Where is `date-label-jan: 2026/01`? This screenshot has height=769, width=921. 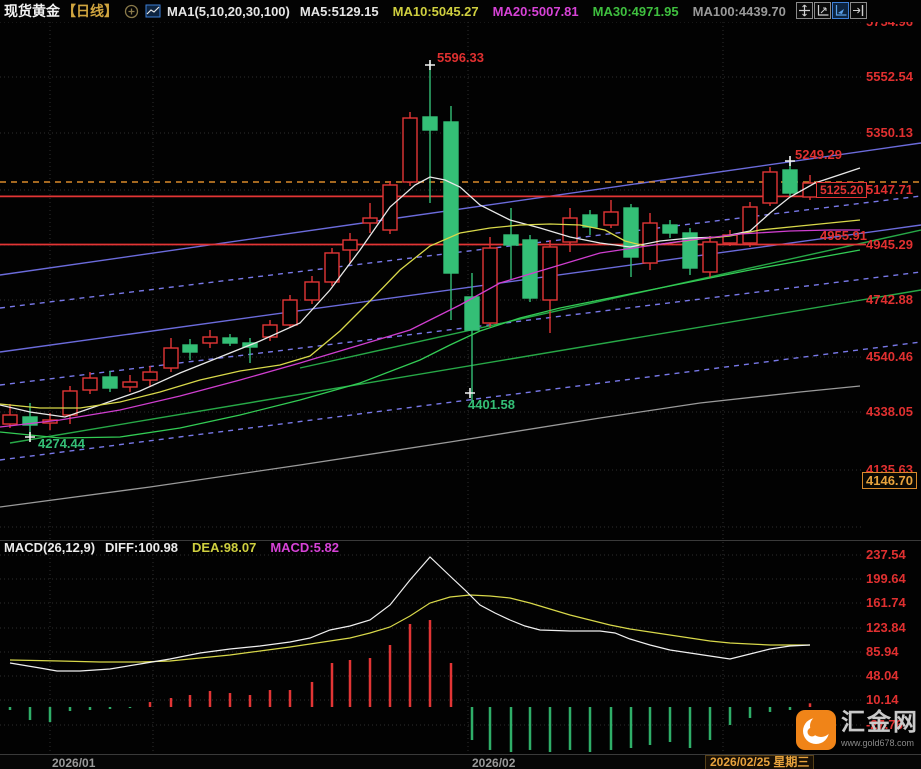 date-label-jan: 2026/01 is located at coordinates (74, 762).